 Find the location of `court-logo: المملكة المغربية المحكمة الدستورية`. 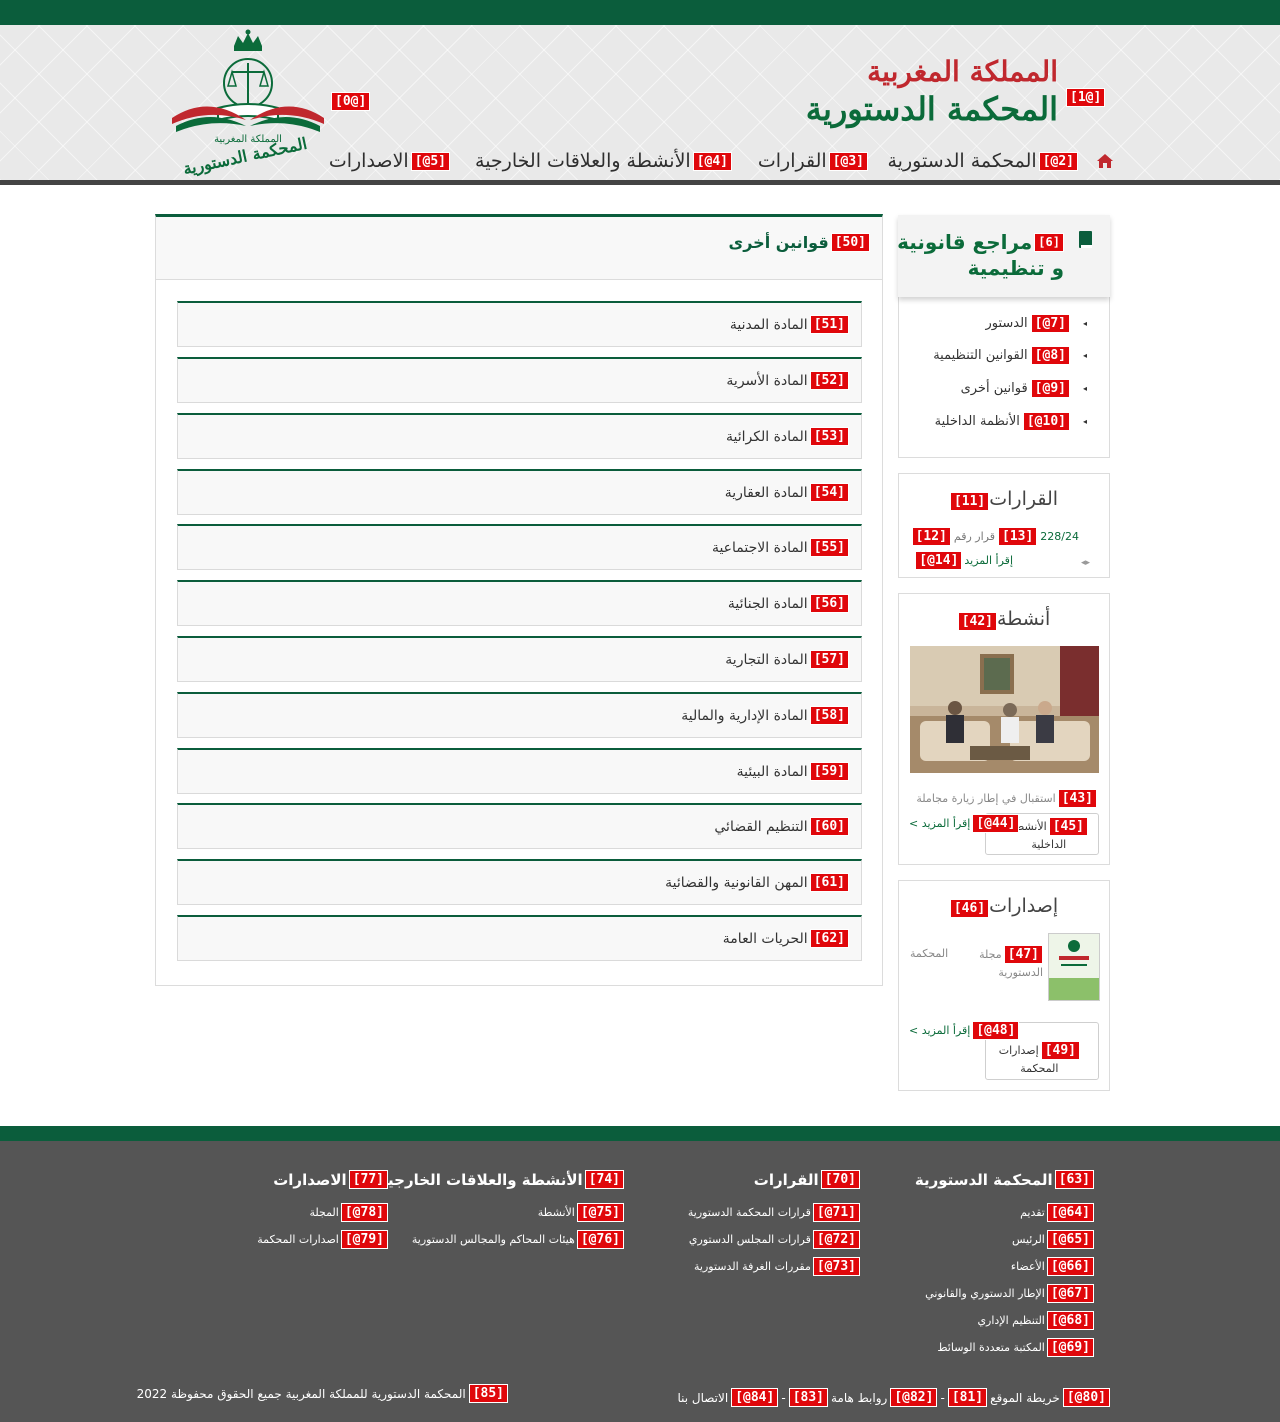

court-logo: المملكة المغربية المحكمة الدستورية is located at coordinates (248, 103).